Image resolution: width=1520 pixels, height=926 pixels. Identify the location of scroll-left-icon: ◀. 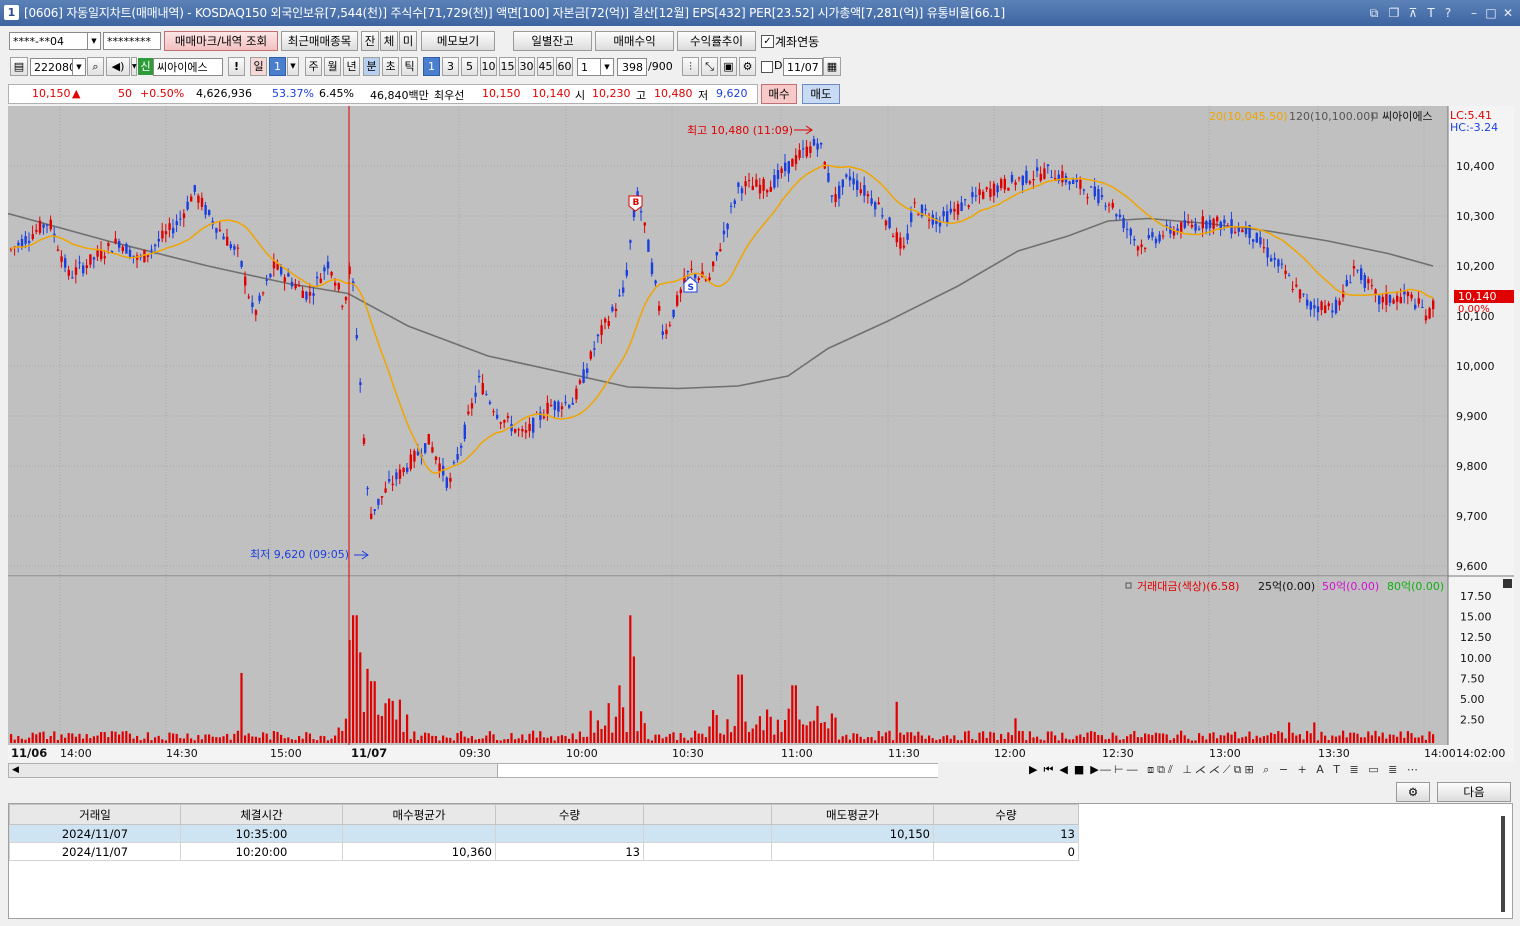
(15, 770).